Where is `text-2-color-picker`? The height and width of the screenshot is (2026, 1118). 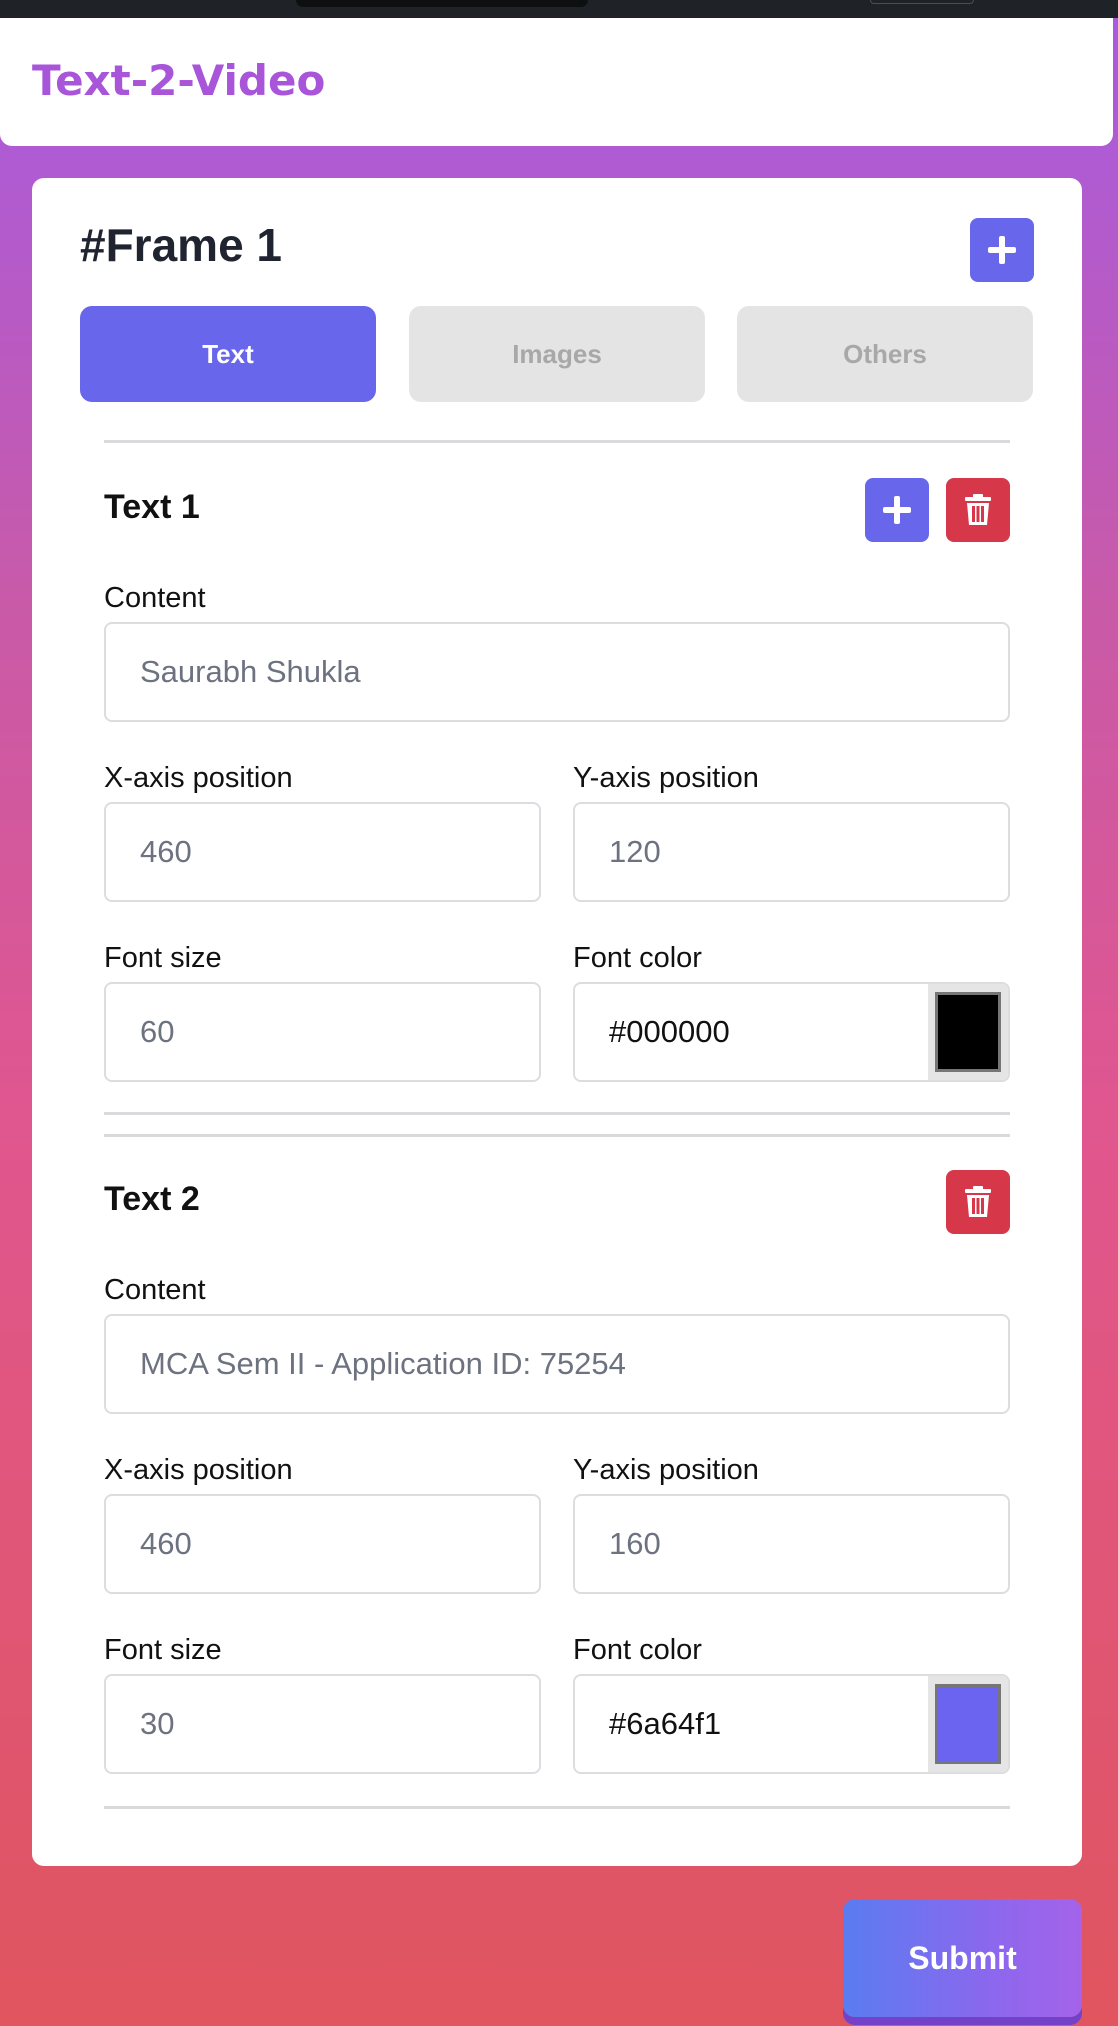
text-2-color-picker is located at coordinates (968, 1724).